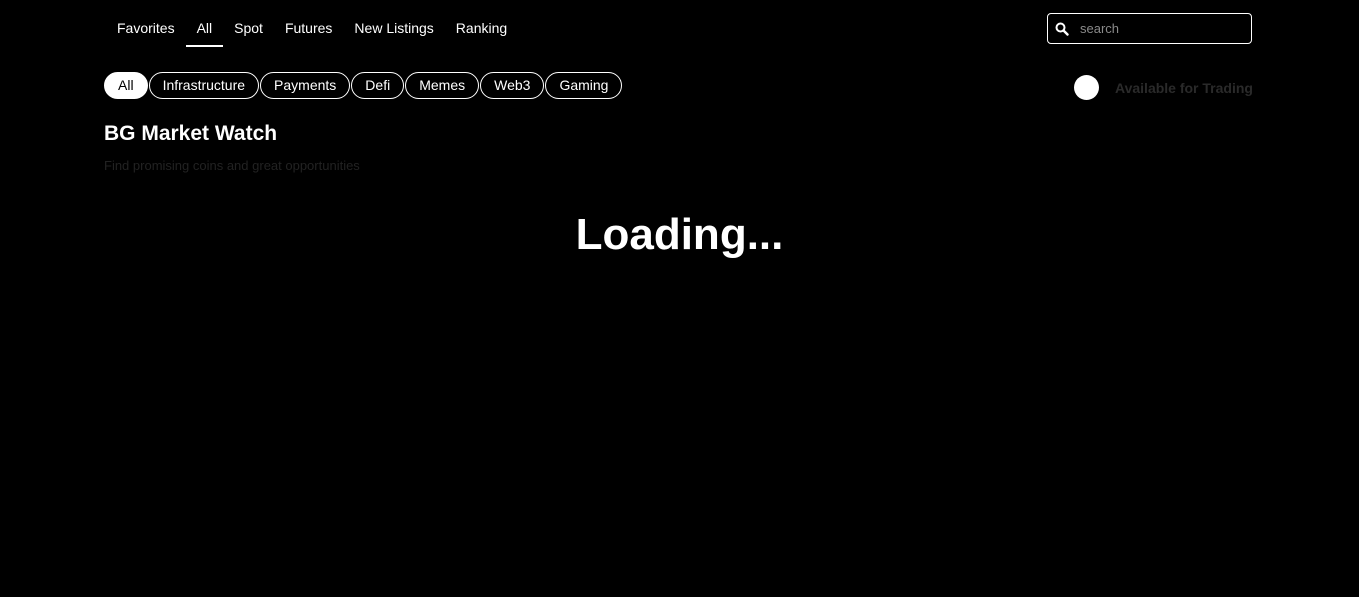 This screenshot has height=597, width=1359. Describe the element at coordinates (308, 29) in the screenshot. I see `tab-futures: Futures` at that location.